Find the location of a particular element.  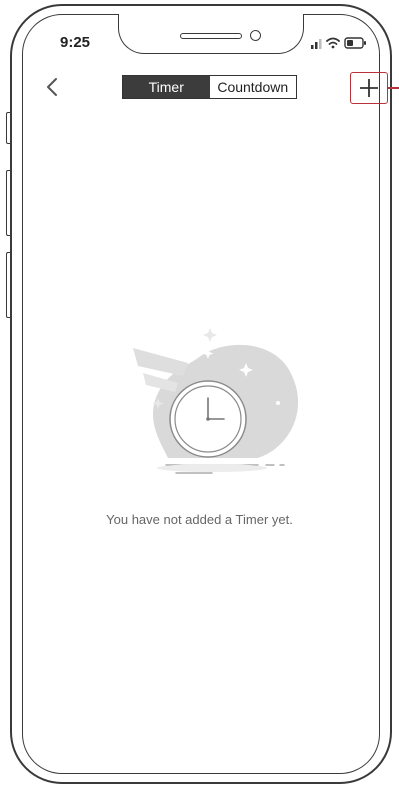

add-timer-button is located at coordinates (369, 88).